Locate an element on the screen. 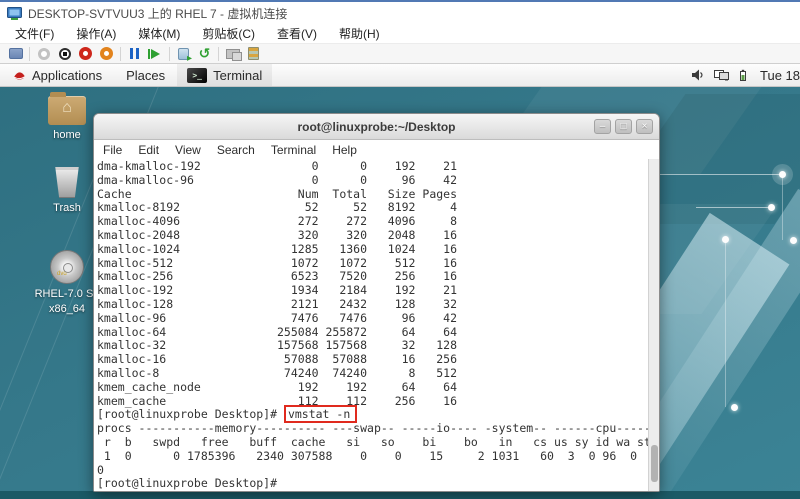 The image size is (800, 499). terminal-titlebar: root@linuxprobe:~/Desktop – □ × is located at coordinates (376, 127).